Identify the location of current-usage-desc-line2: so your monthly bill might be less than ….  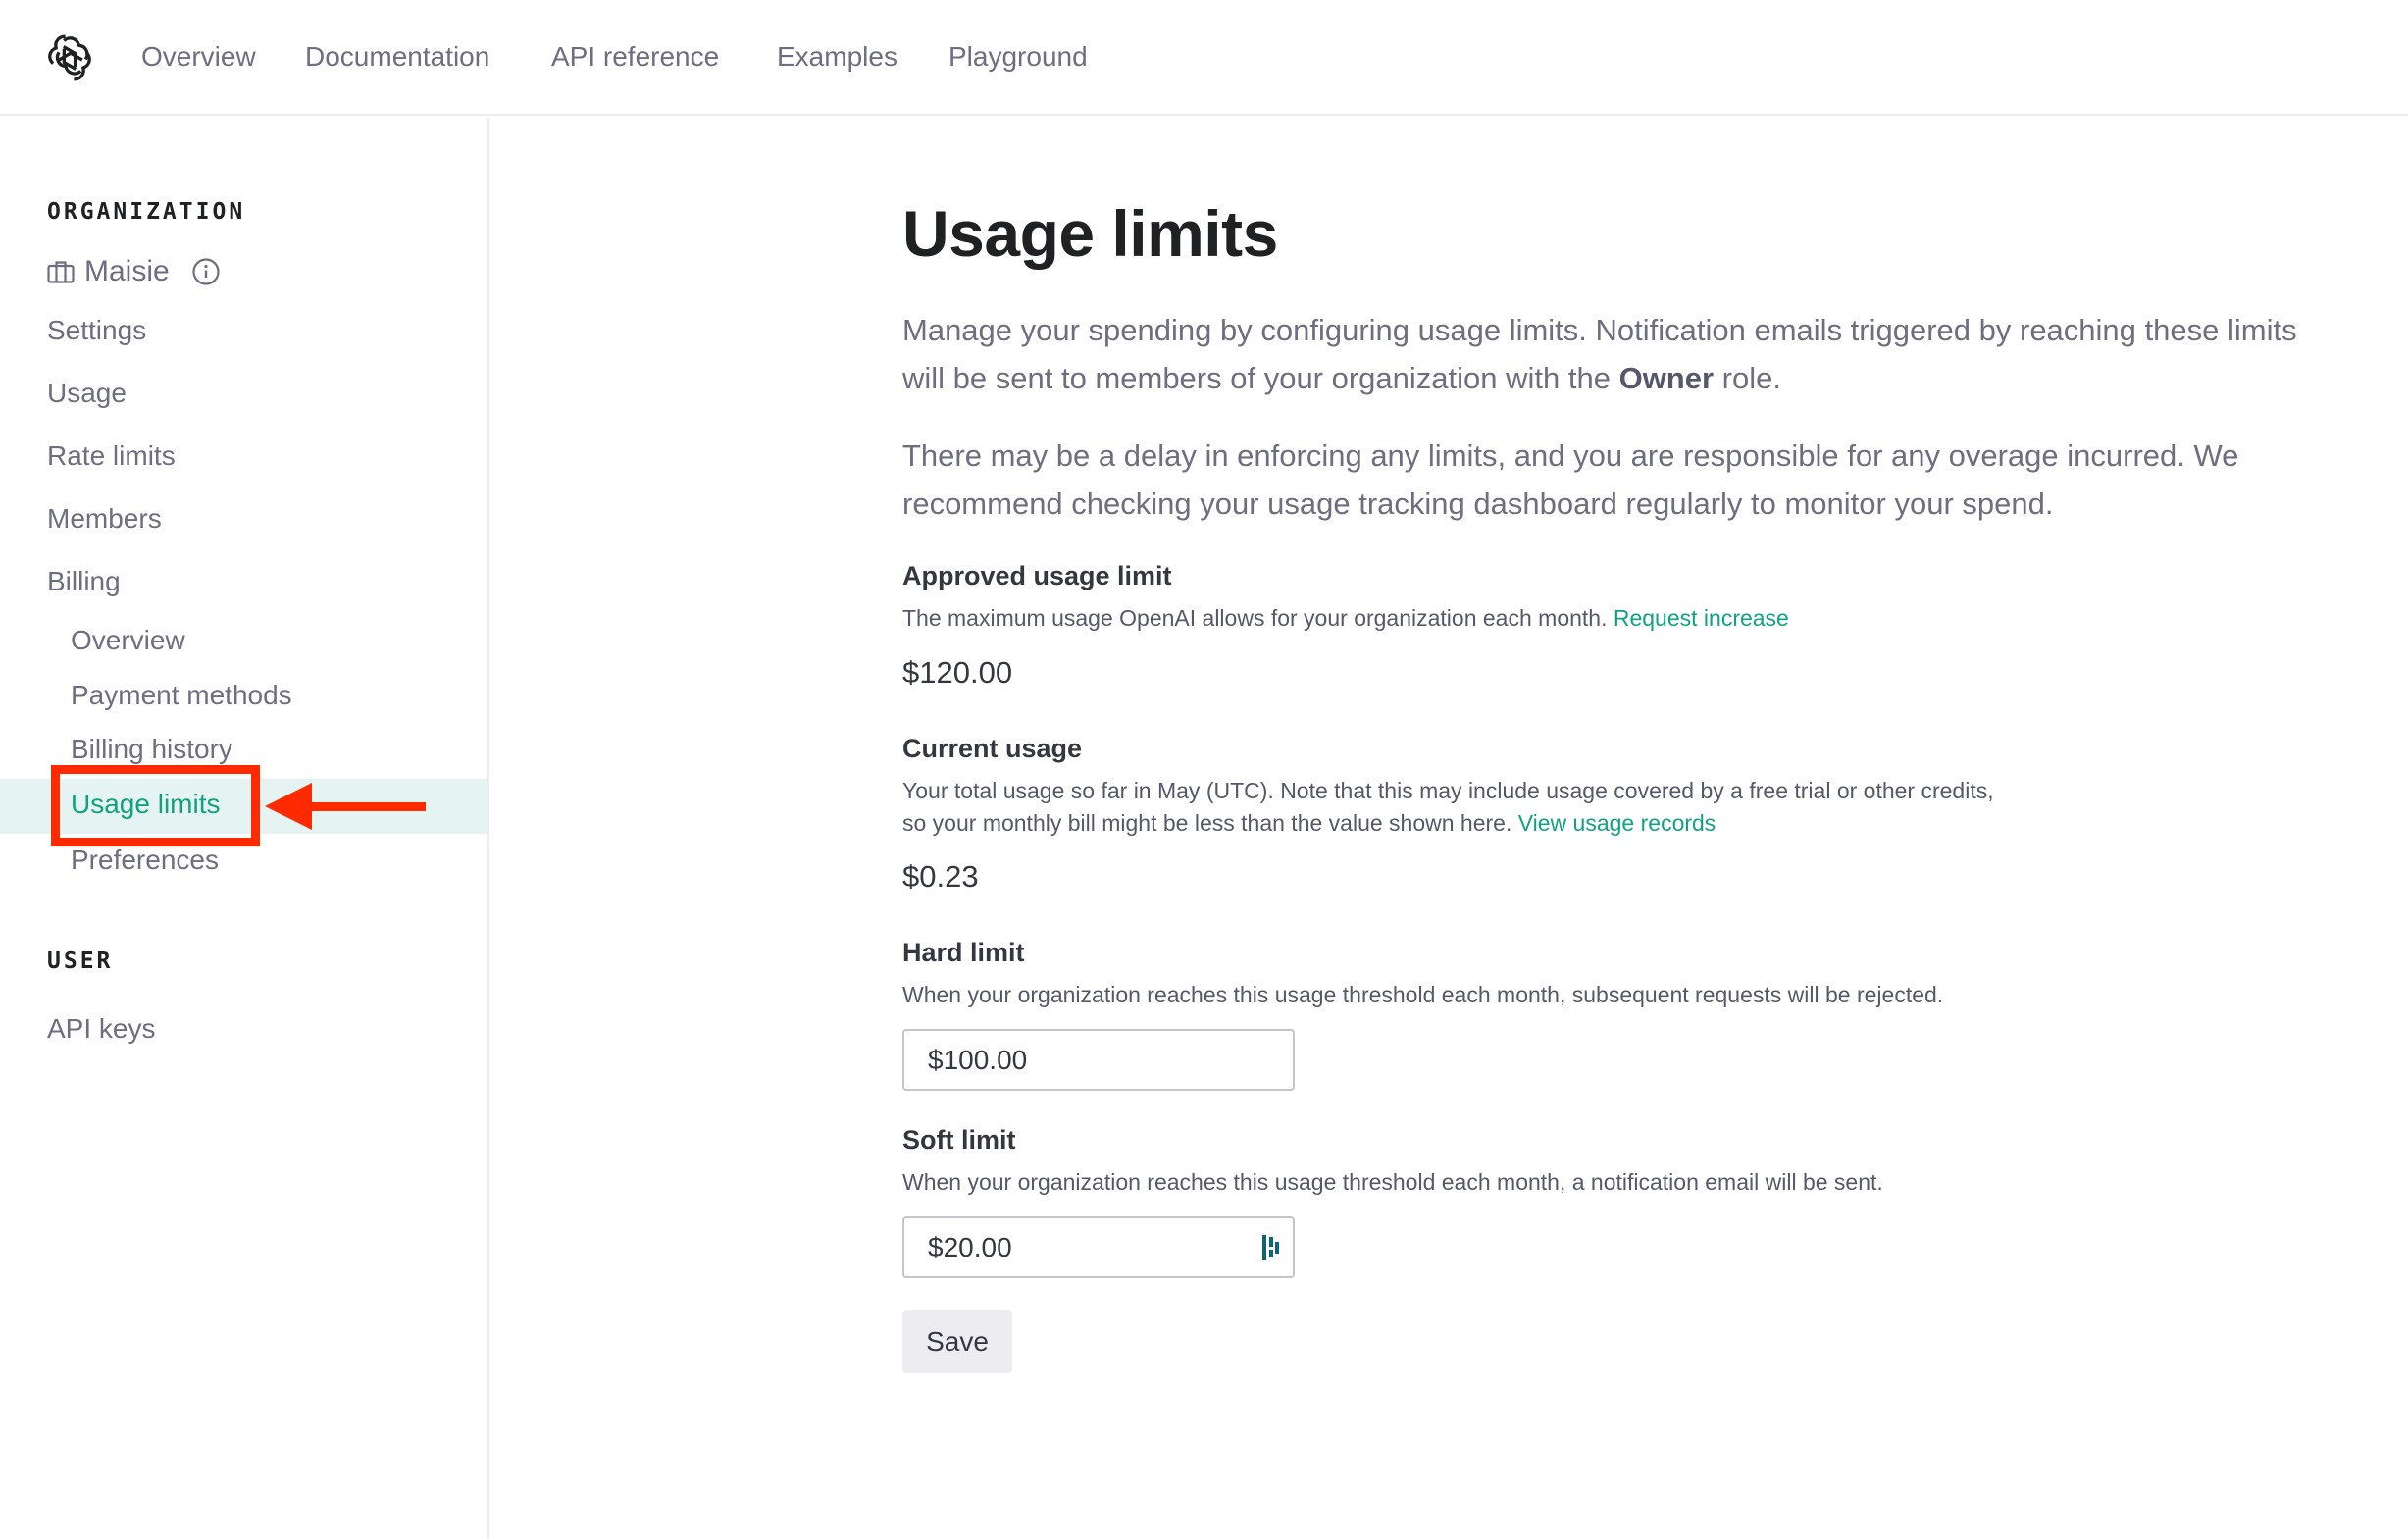
(1448, 824).